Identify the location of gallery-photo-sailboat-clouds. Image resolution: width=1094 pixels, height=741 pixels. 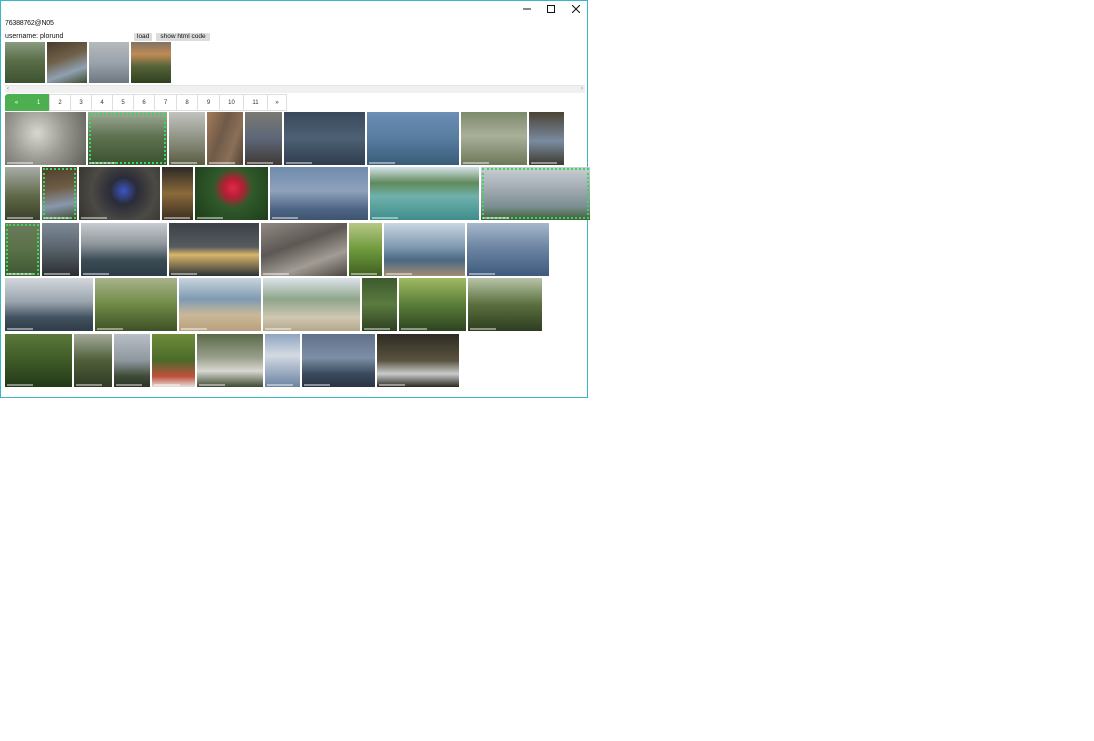
(535, 193).